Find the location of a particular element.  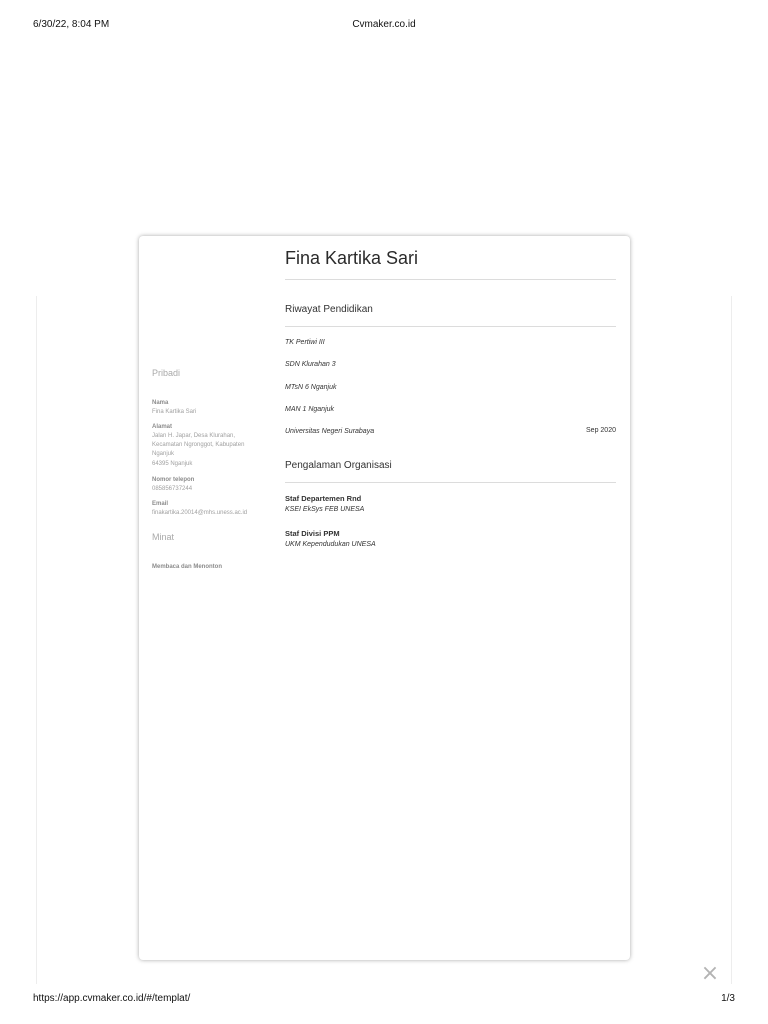

education-item: MTsN 6 Nganjuk is located at coordinates (311, 387).